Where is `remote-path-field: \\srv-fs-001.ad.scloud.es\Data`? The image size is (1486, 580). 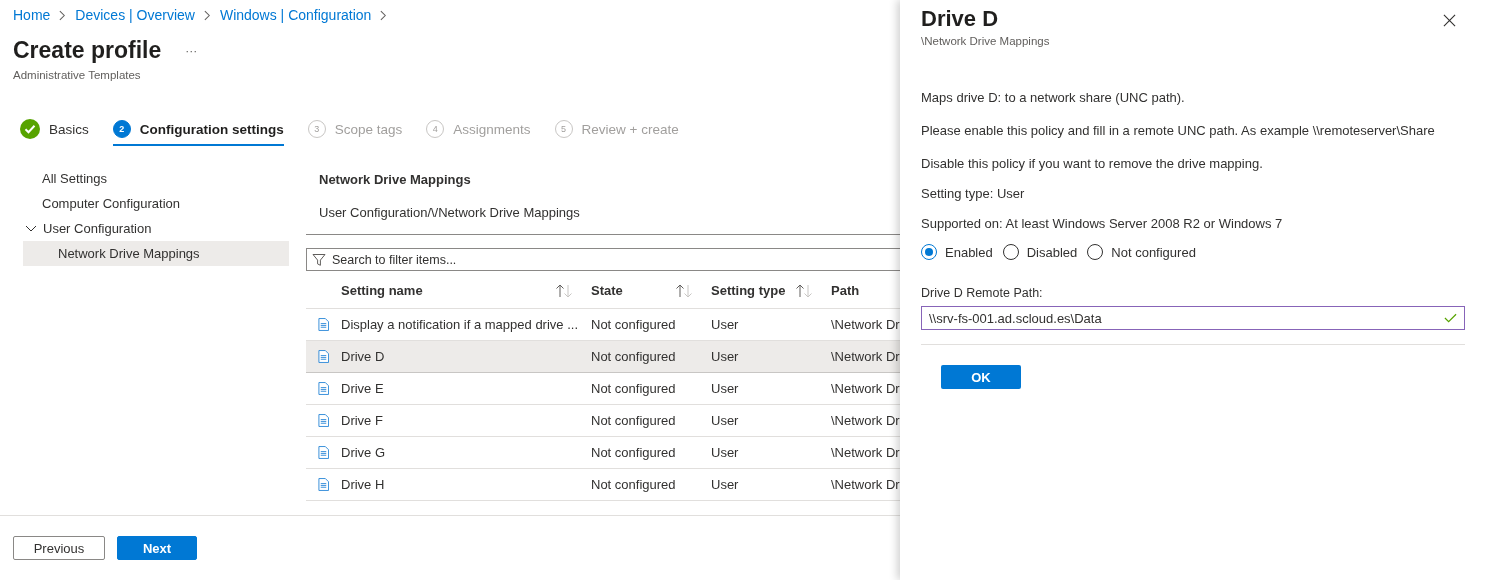 remote-path-field: \\srv-fs-001.ad.scloud.es\Data is located at coordinates (1193, 318).